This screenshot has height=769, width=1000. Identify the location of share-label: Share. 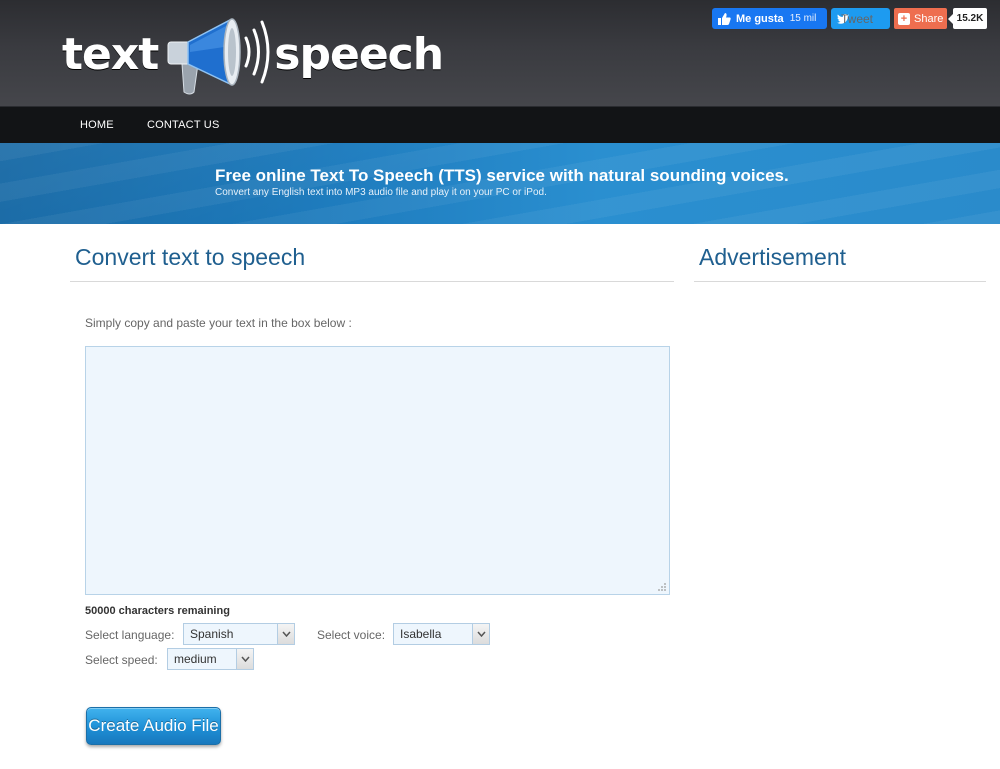
(929, 18).